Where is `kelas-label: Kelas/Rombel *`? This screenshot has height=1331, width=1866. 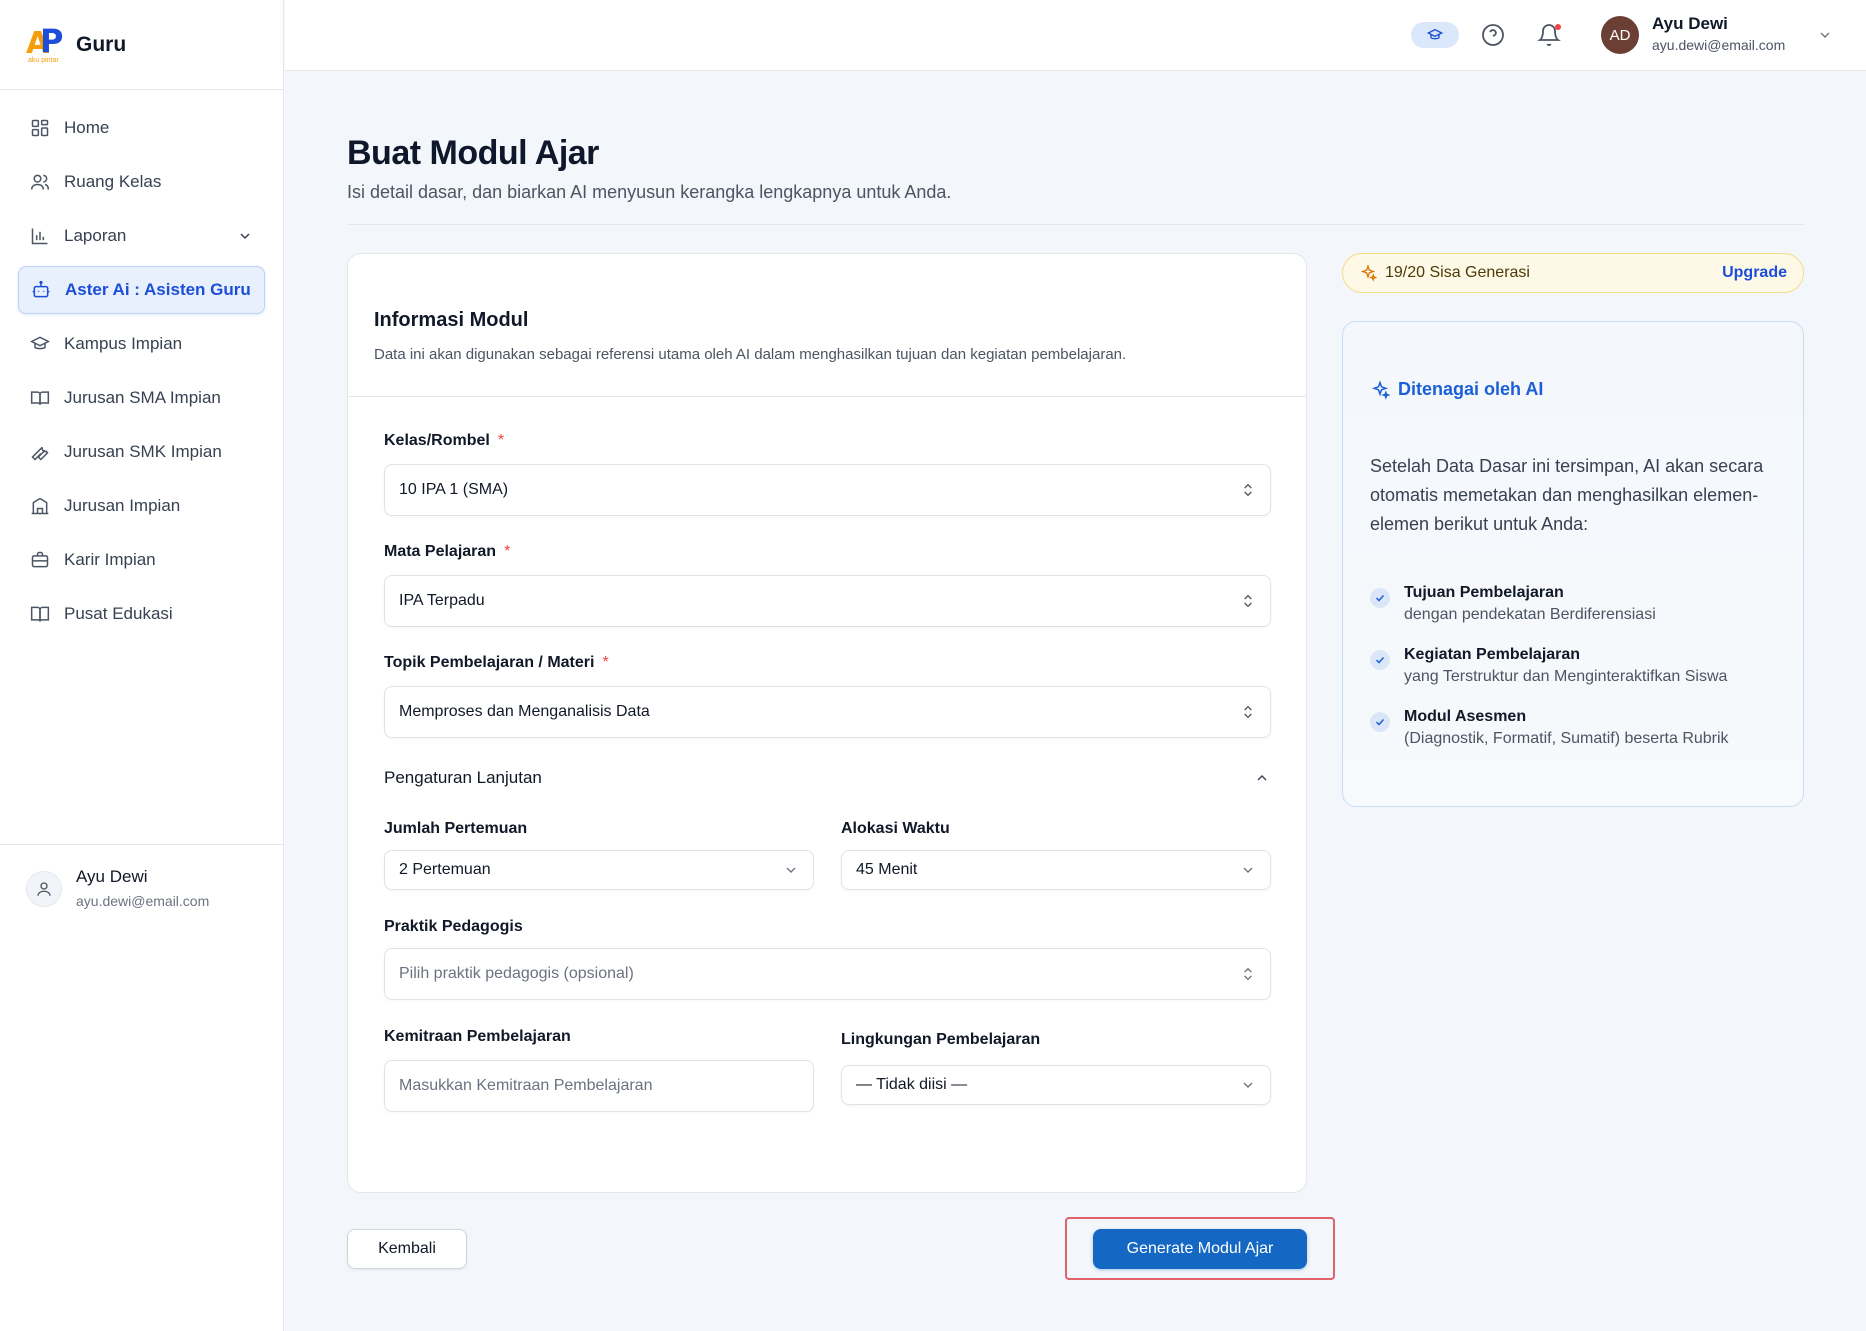
kelas-label: Kelas/Rombel * is located at coordinates (444, 440).